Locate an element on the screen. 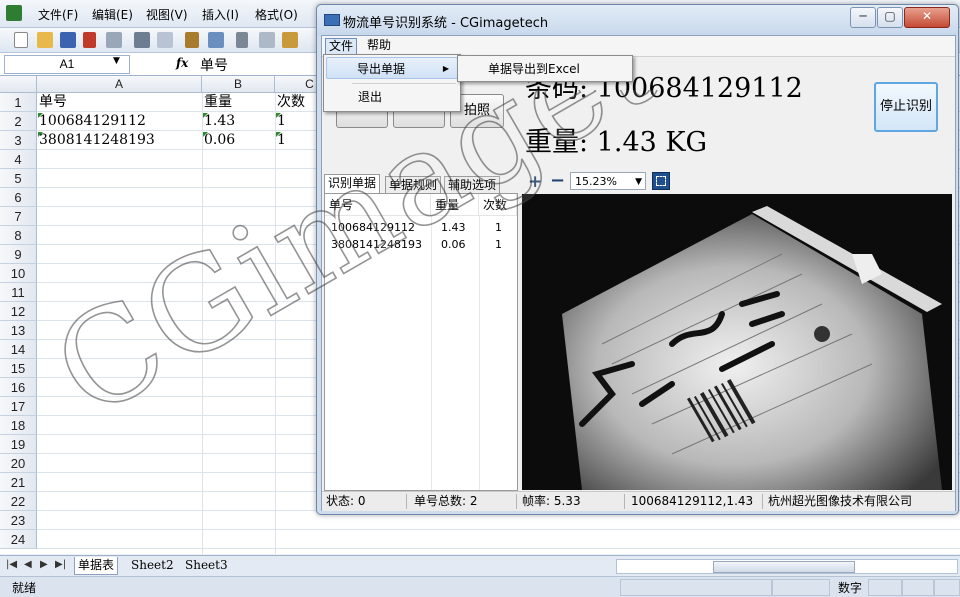  row-header: 4 is located at coordinates (18, 159).